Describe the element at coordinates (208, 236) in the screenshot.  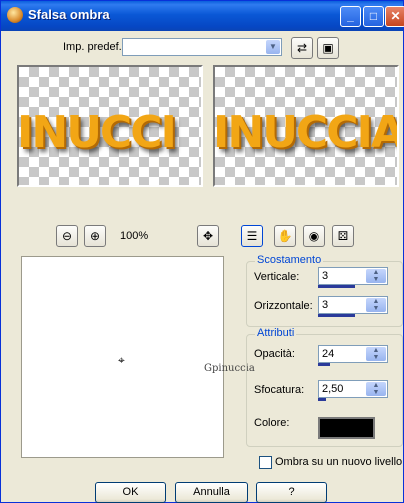
I see `pan-icon: ✥` at that location.